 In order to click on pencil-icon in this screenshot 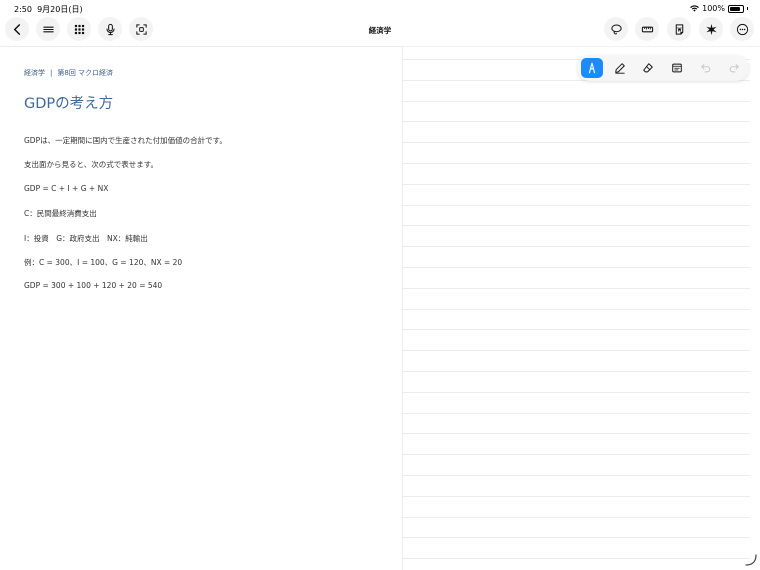, I will do `click(620, 68)`.